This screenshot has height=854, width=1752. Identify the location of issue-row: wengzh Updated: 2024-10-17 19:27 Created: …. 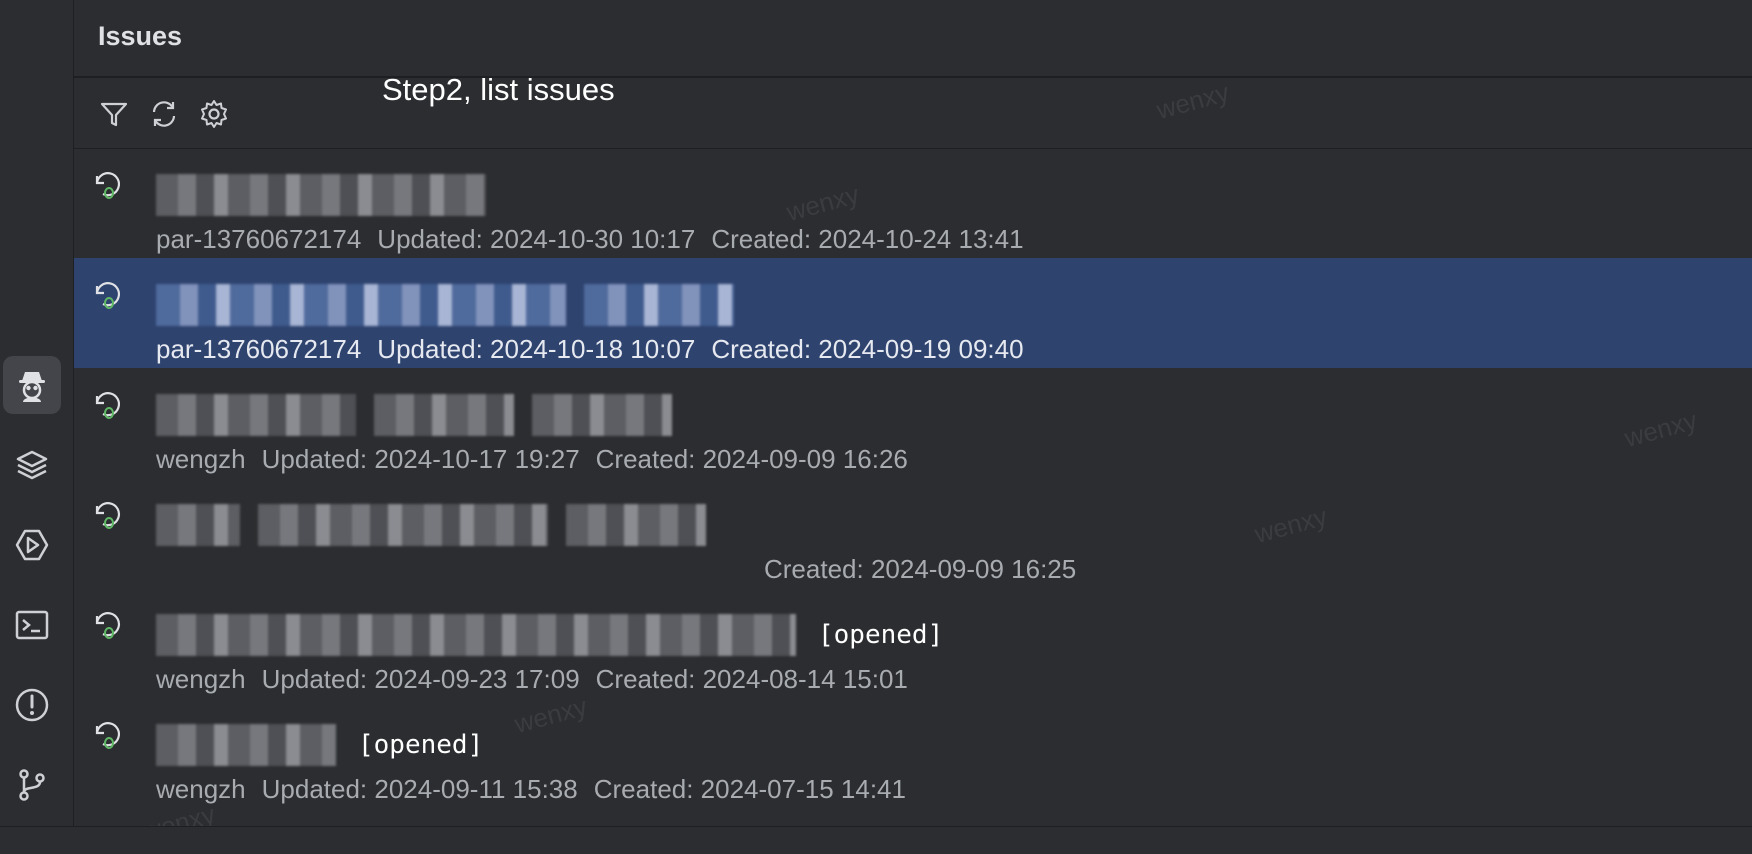
(913, 423).